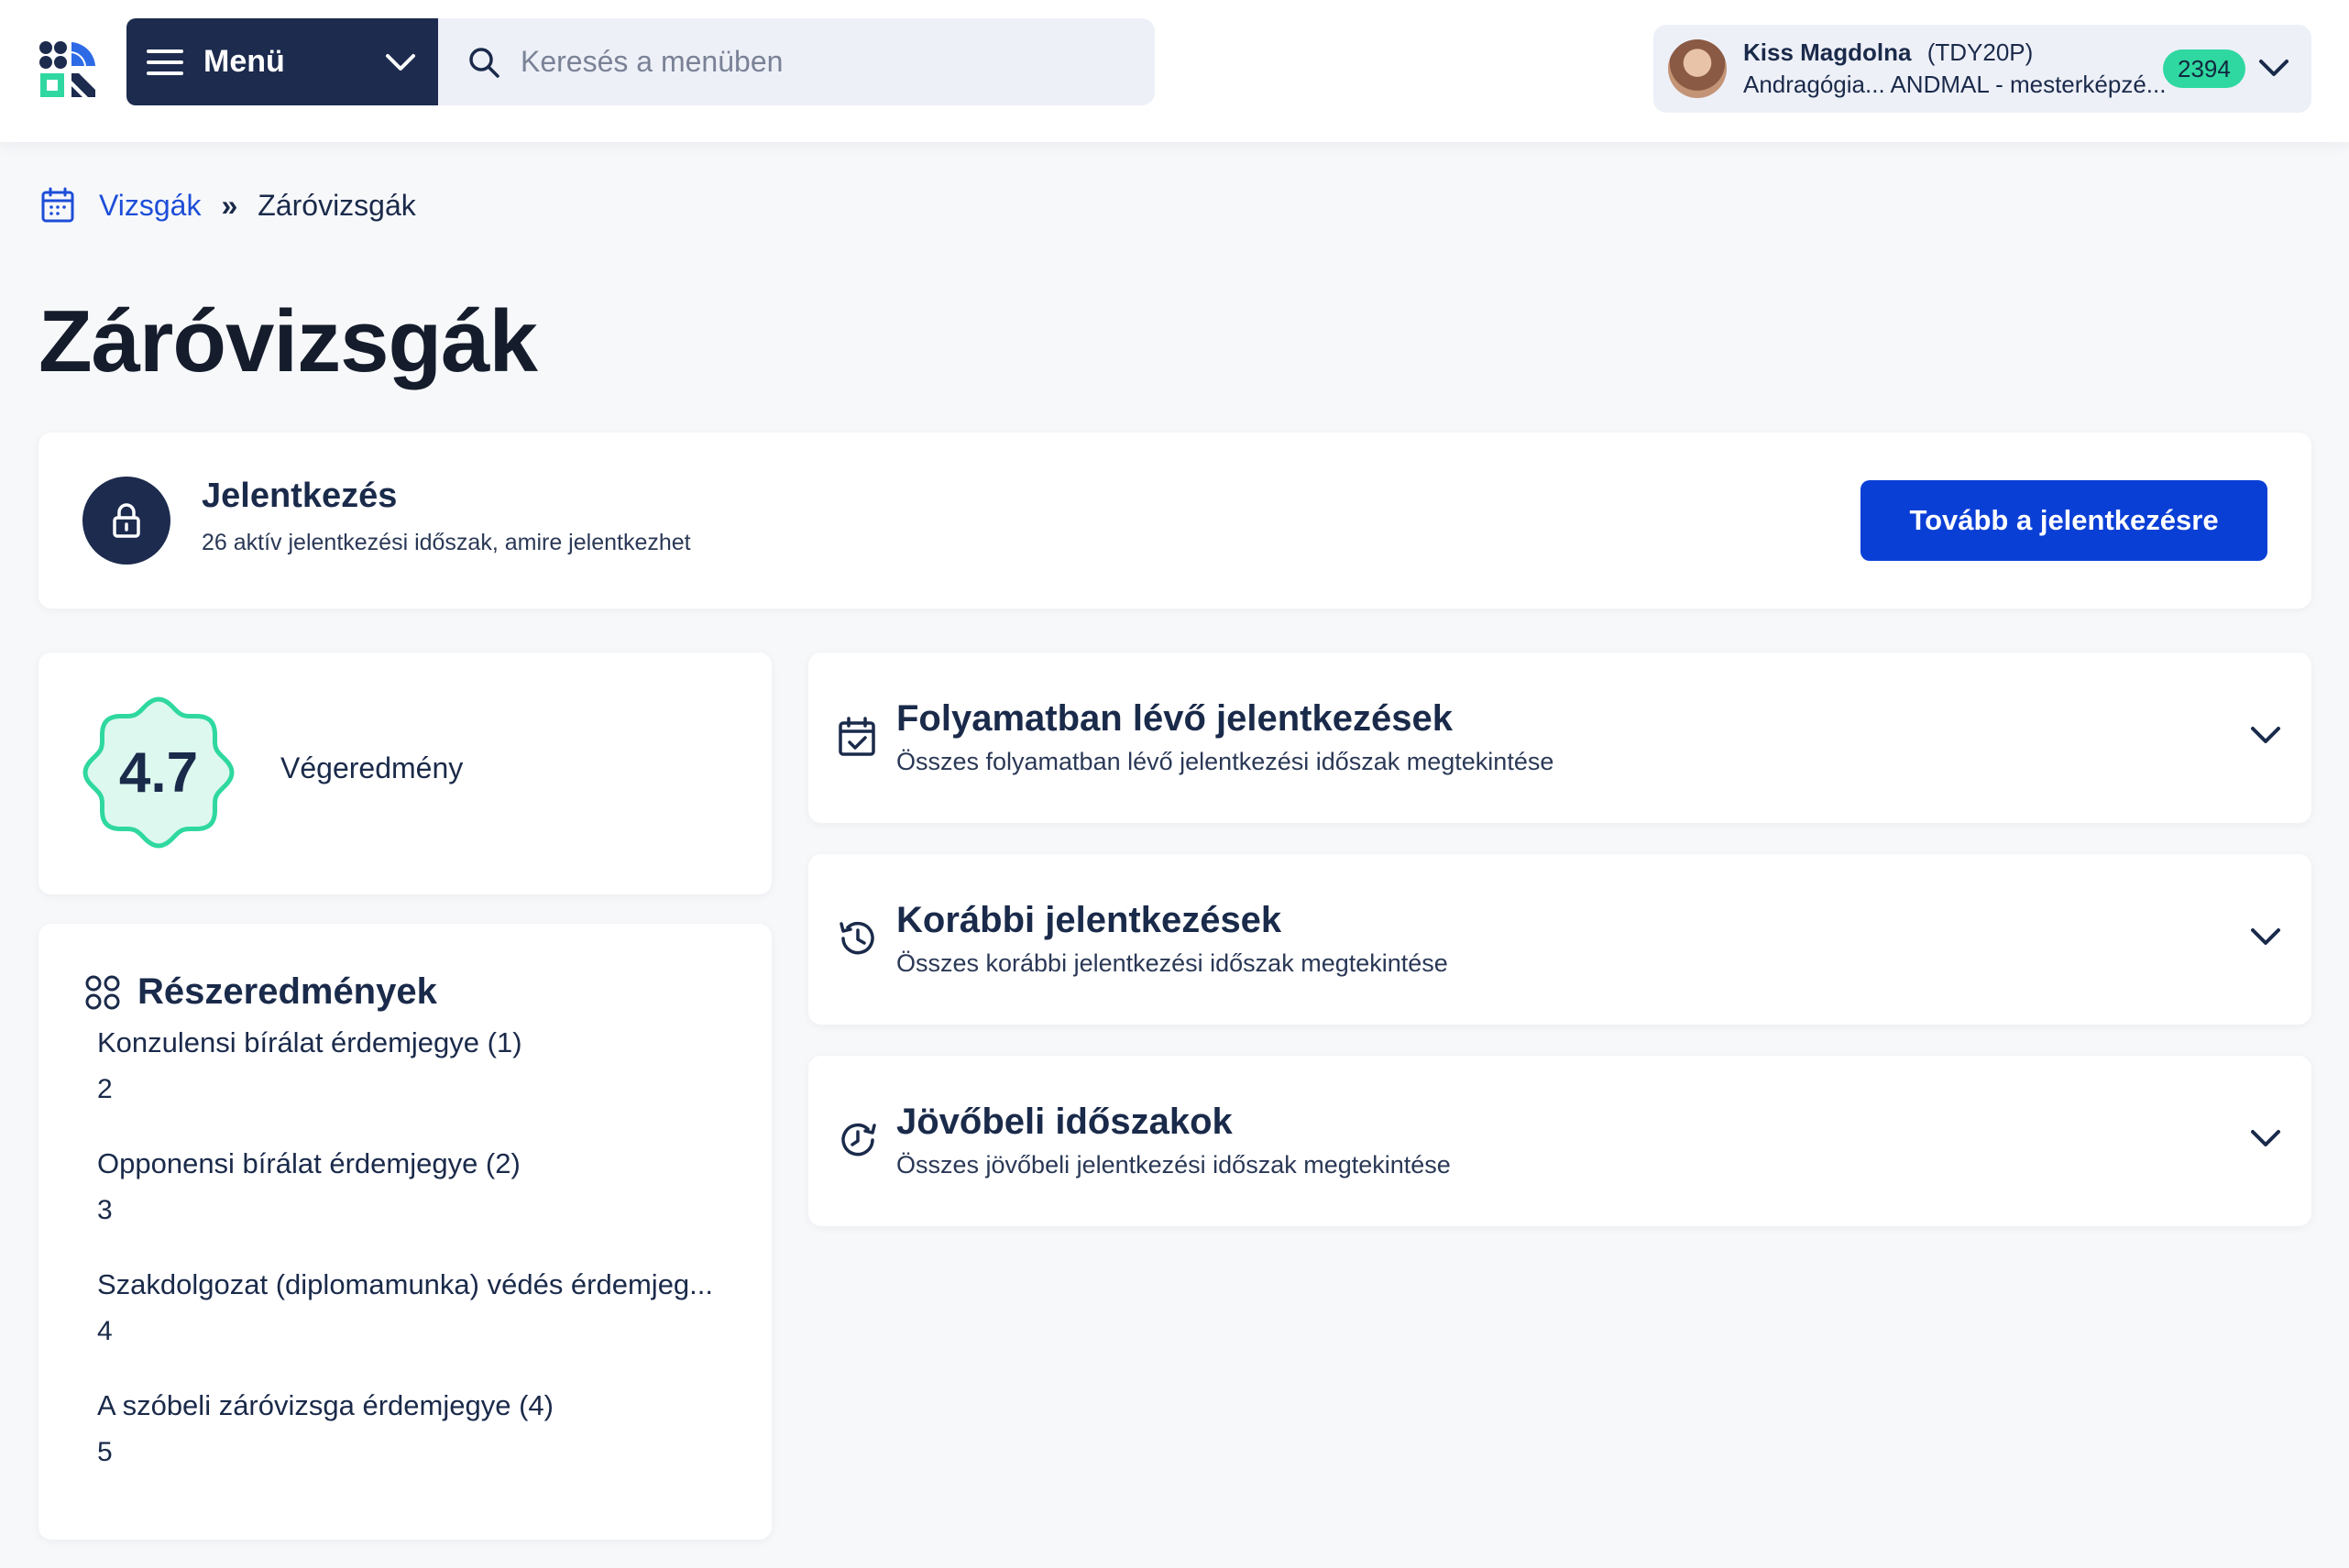  I want to click on list-item: Opponensi bírálat érdemjegye (2) 3, so click(418, 1207).